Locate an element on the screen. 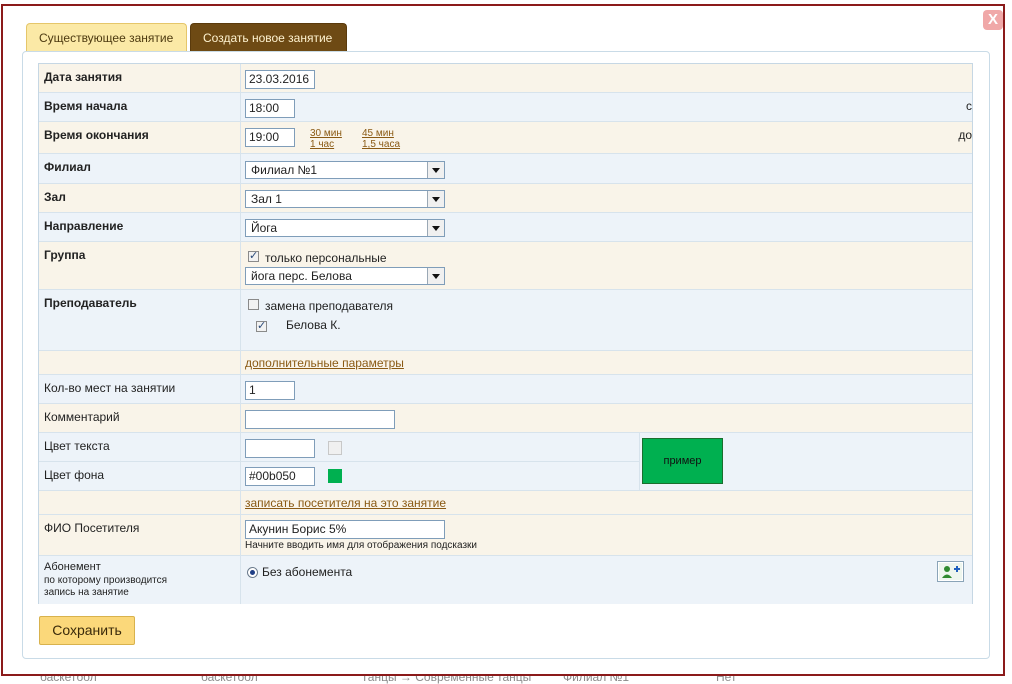  bg-color-input: #00b050 is located at coordinates (280, 476).